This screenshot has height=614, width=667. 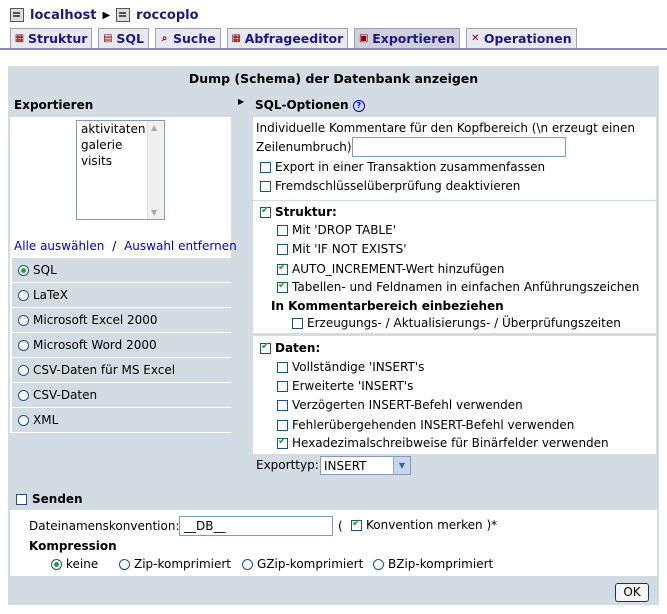 What do you see at coordinates (154, 127) in the screenshot?
I see `scroll-up-icon: ▲` at bounding box center [154, 127].